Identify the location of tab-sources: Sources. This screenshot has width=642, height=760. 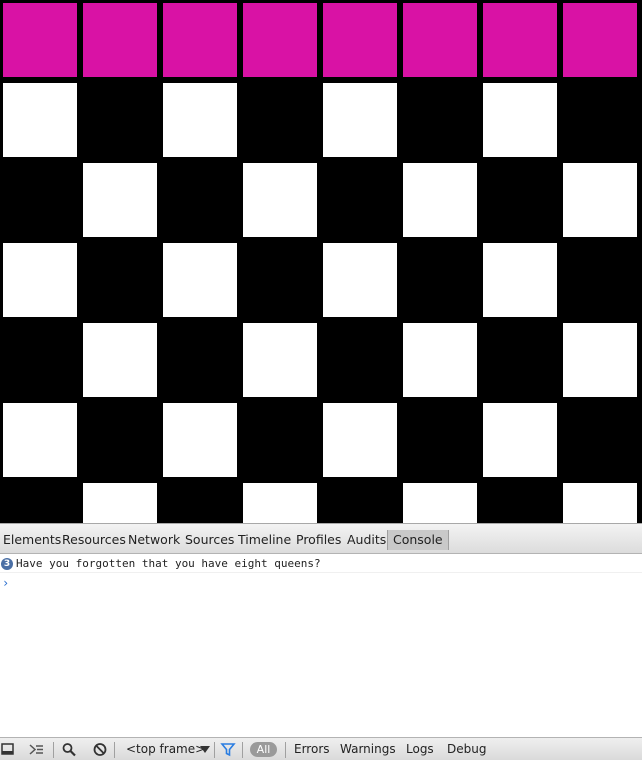
(209, 540).